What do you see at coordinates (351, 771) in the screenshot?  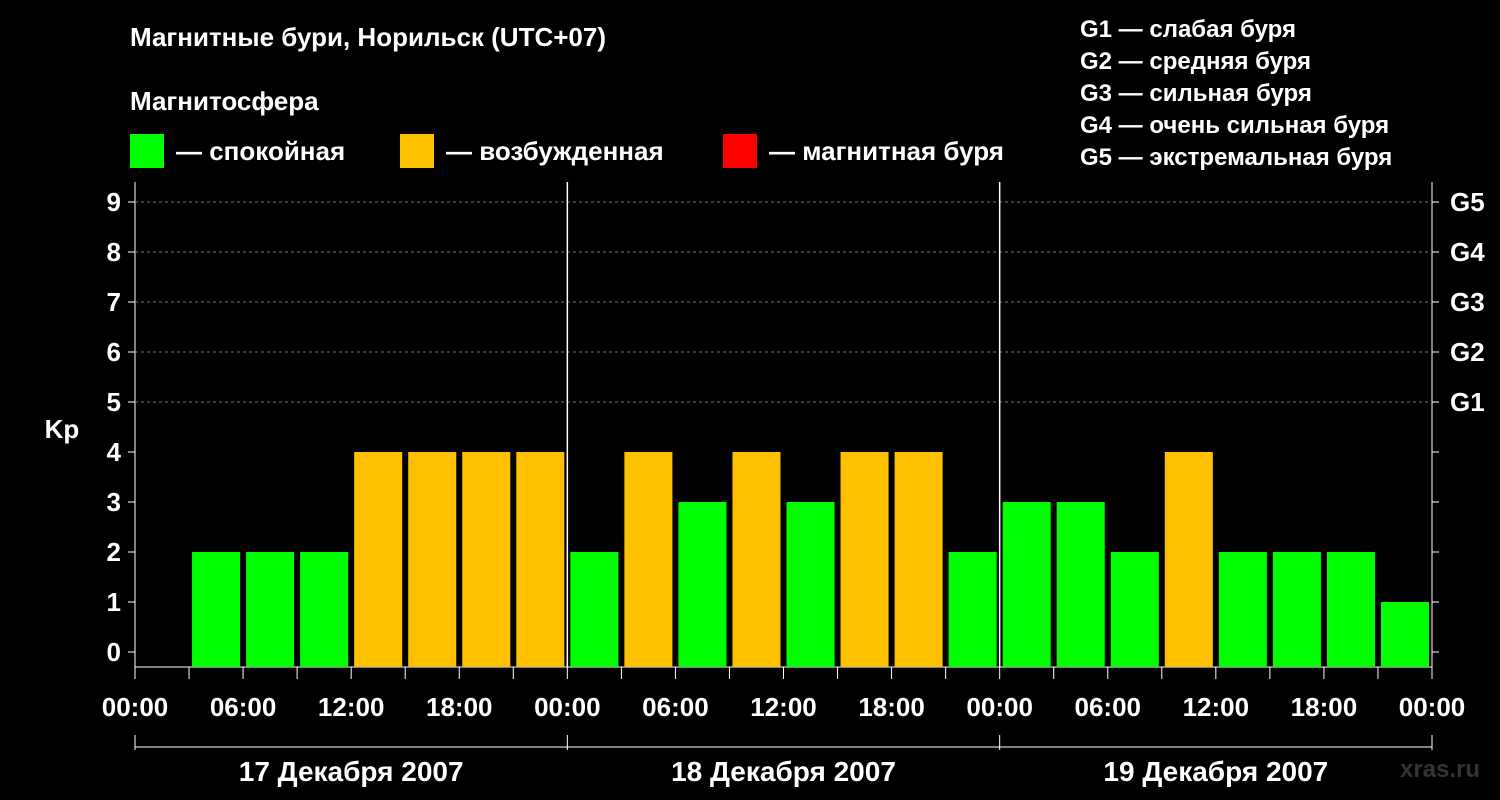 I see `day-label: 17 Декабря 2007` at bounding box center [351, 771].